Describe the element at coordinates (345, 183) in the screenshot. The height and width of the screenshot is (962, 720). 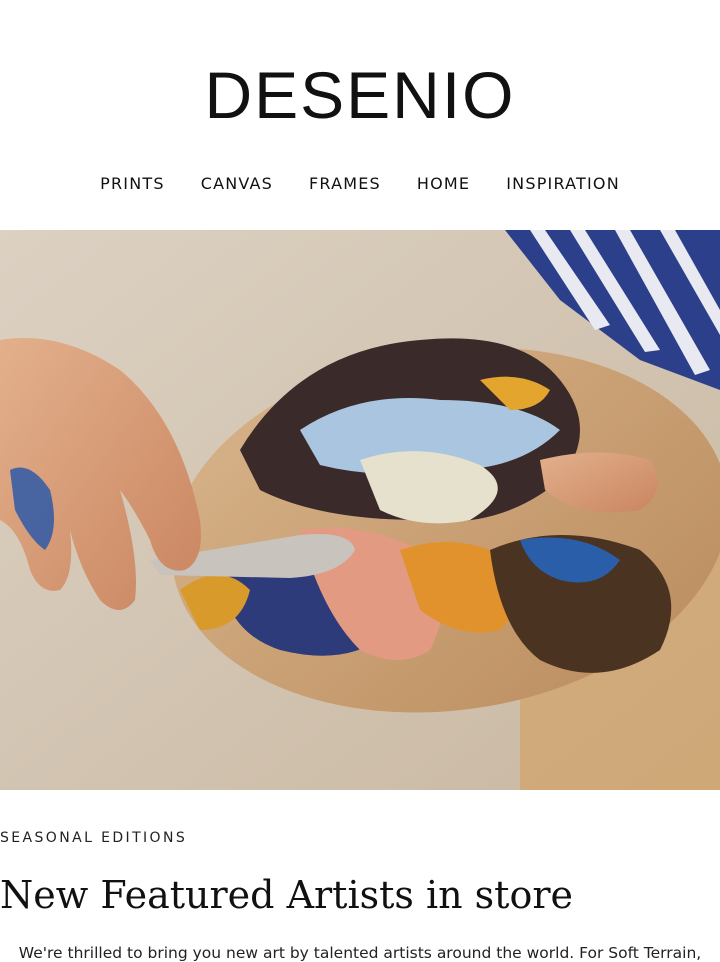
I see `nav-item-frames: FRAMES` at that location.